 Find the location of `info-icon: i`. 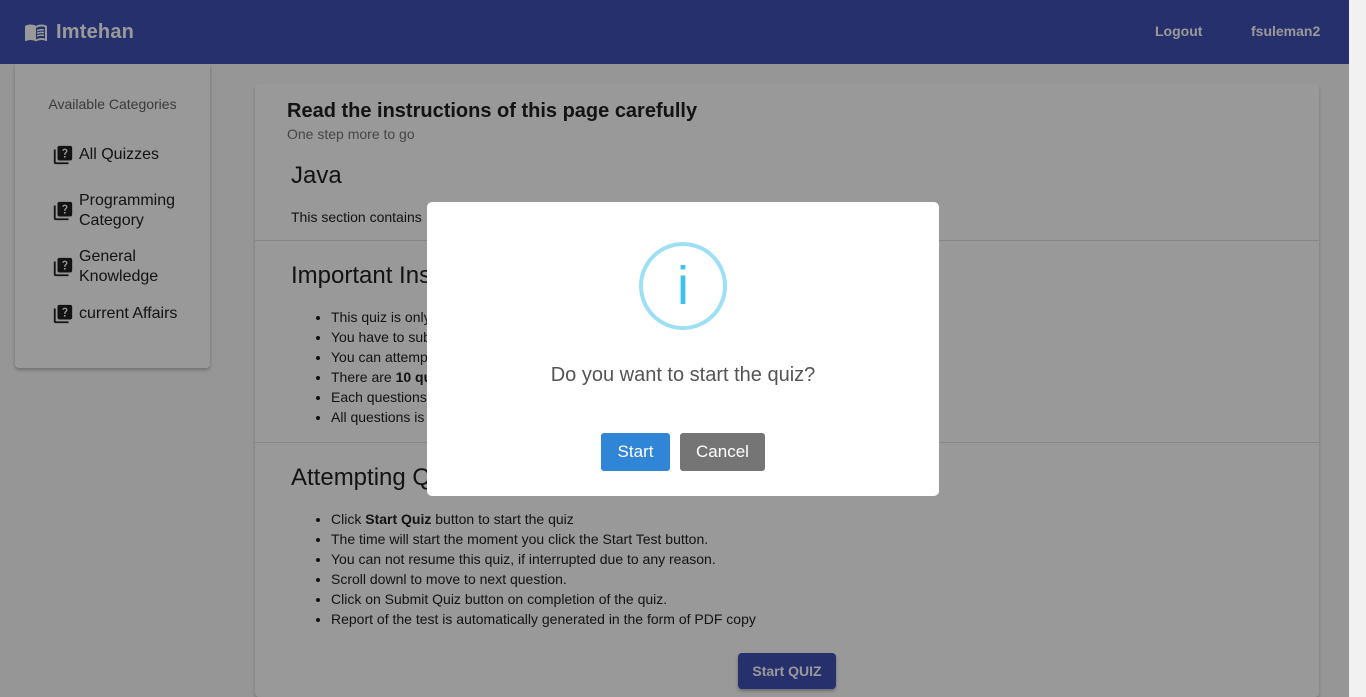

info-icon: i is located at coordinates (683, 286).